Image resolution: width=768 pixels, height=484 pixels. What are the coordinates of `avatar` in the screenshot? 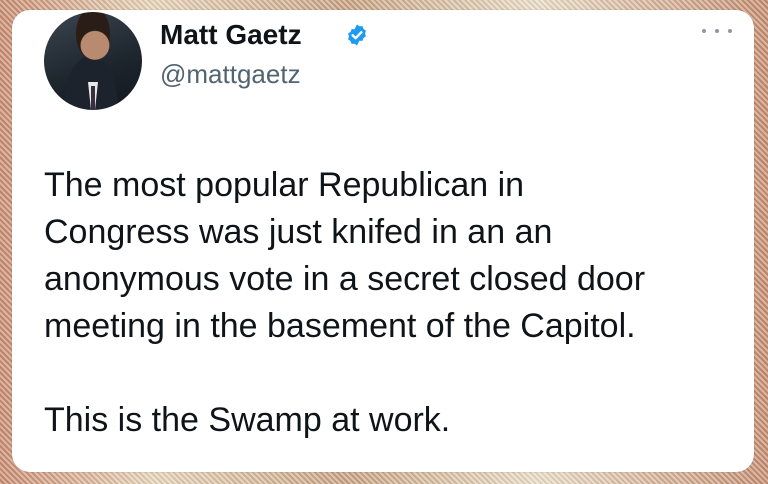 It's located at (93, 61).